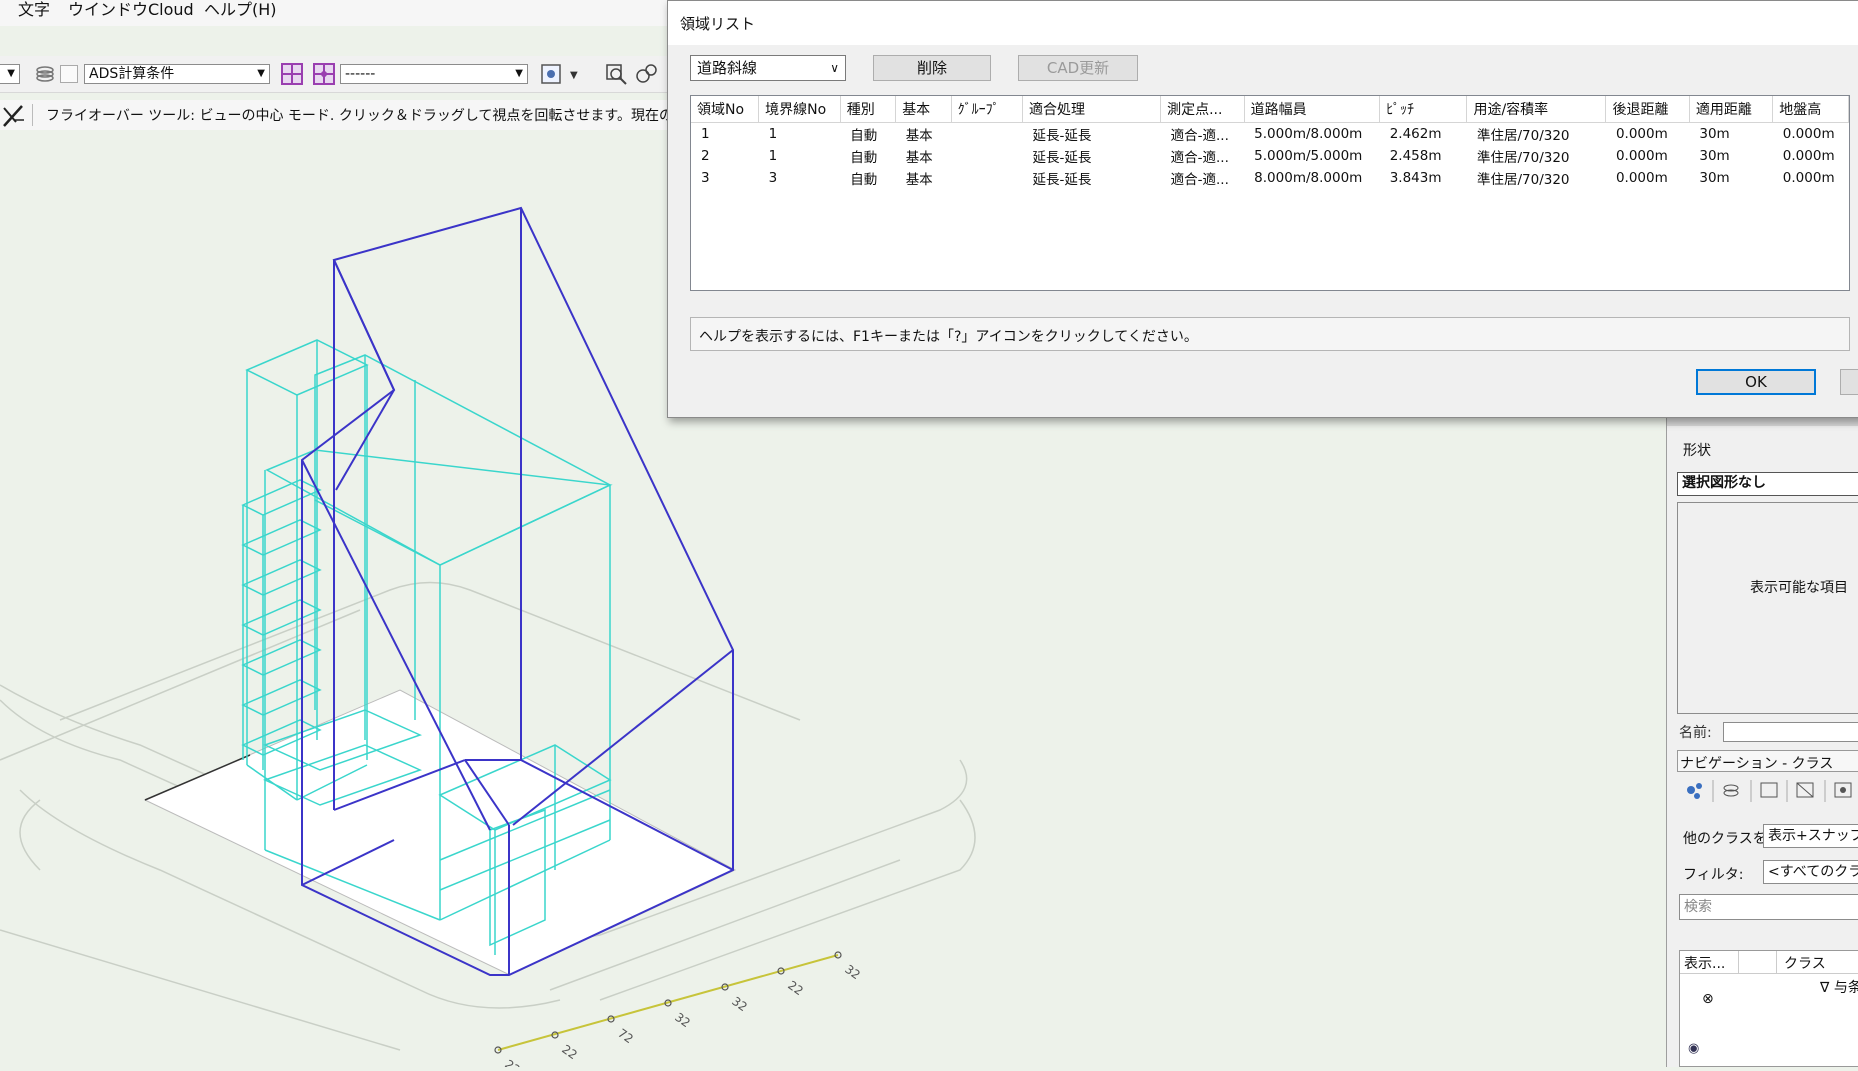 This screenshot has width=1858, height=1071. Describe the element at coordinates (646, 74) in the screenshot. I see `flyover-icon` at that location.